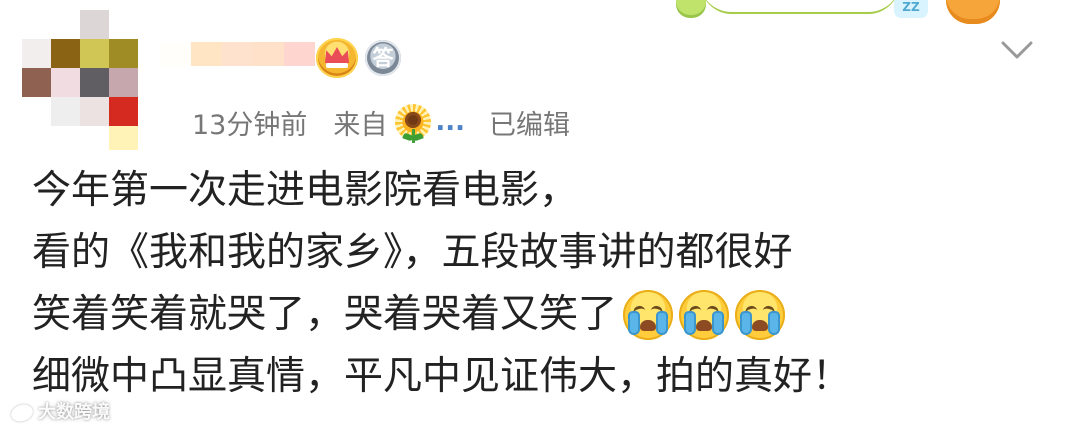 The image size is (1065, 430). I want to click on post-content-line: 看的《我和我的家乡》，五段故事讲的都很好, so click(522, 253).